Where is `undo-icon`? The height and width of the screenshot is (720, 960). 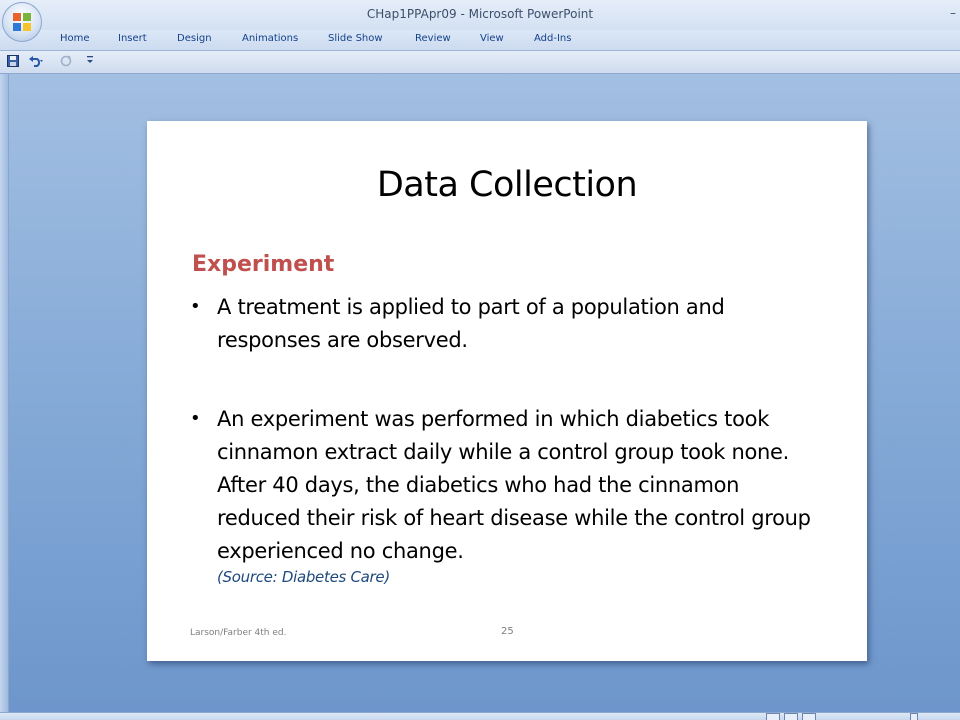
undo-icon is located at coordinates (36, 63).